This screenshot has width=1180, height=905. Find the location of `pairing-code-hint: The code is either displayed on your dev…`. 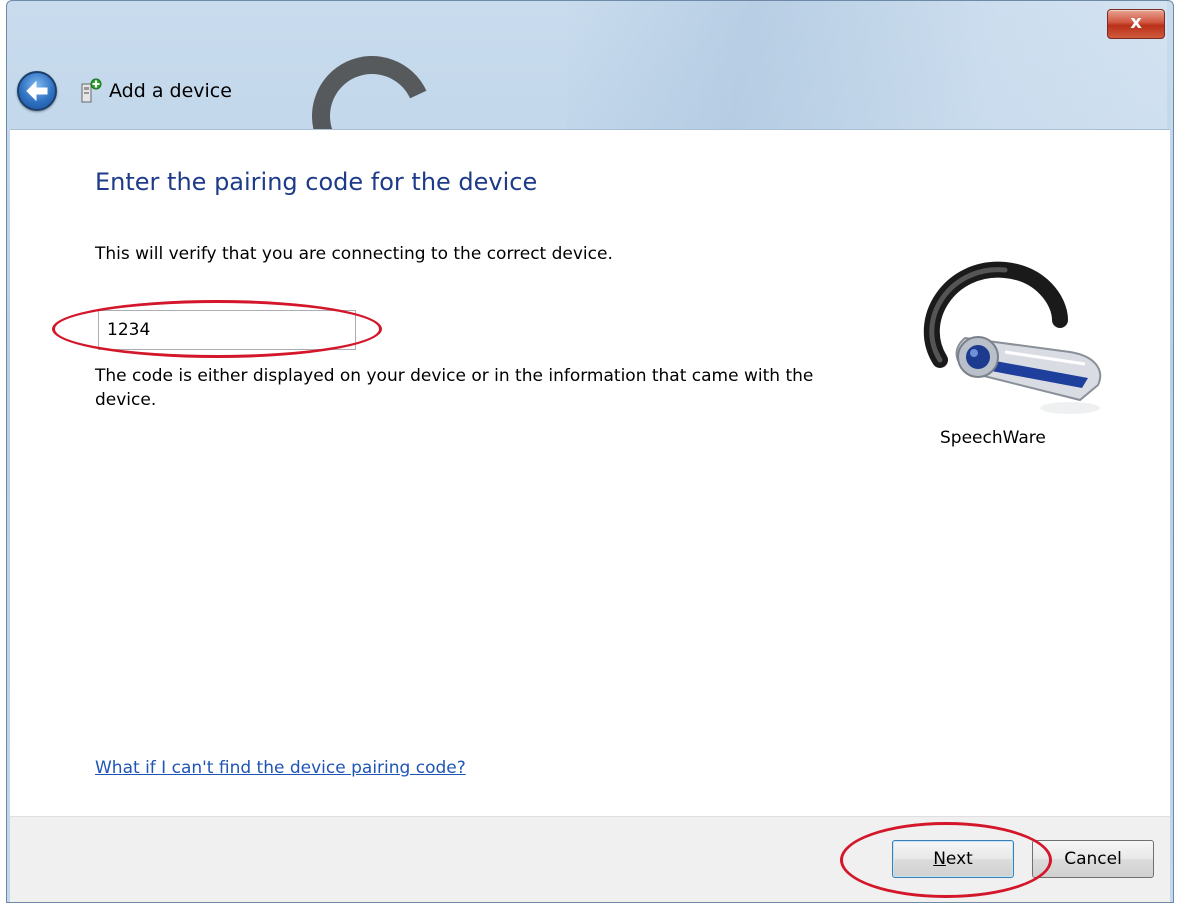

pairing-code-hint: The code is either displayed on your dev… is located at coordinates (454, 388).